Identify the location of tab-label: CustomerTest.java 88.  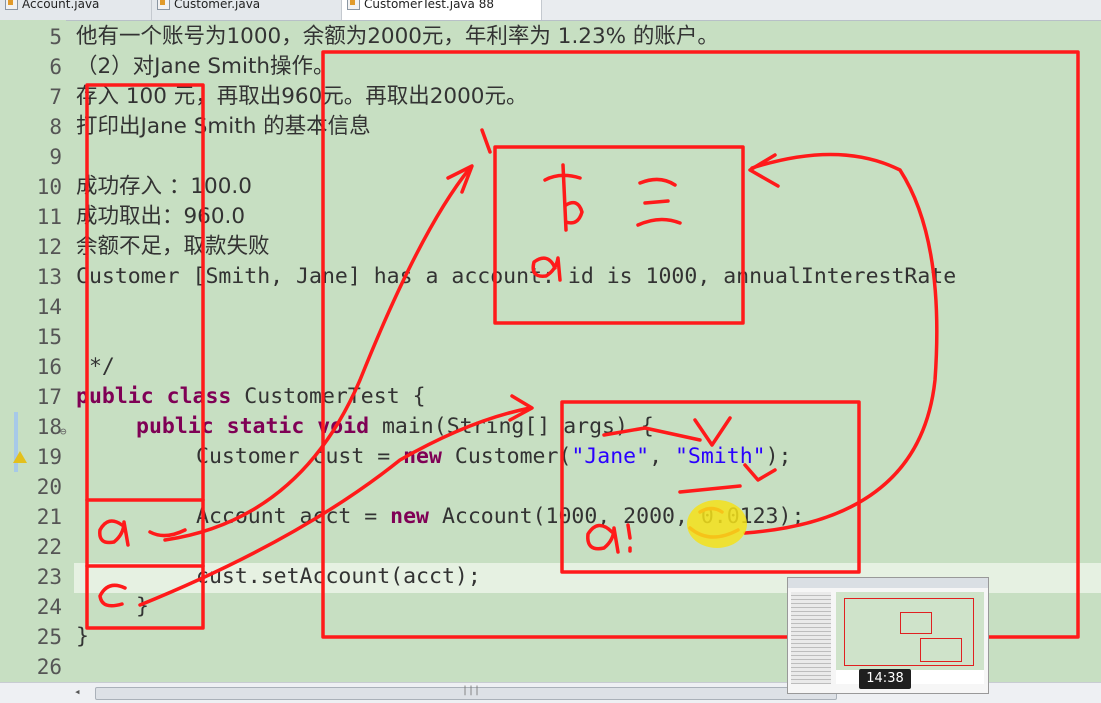
(429, 5).